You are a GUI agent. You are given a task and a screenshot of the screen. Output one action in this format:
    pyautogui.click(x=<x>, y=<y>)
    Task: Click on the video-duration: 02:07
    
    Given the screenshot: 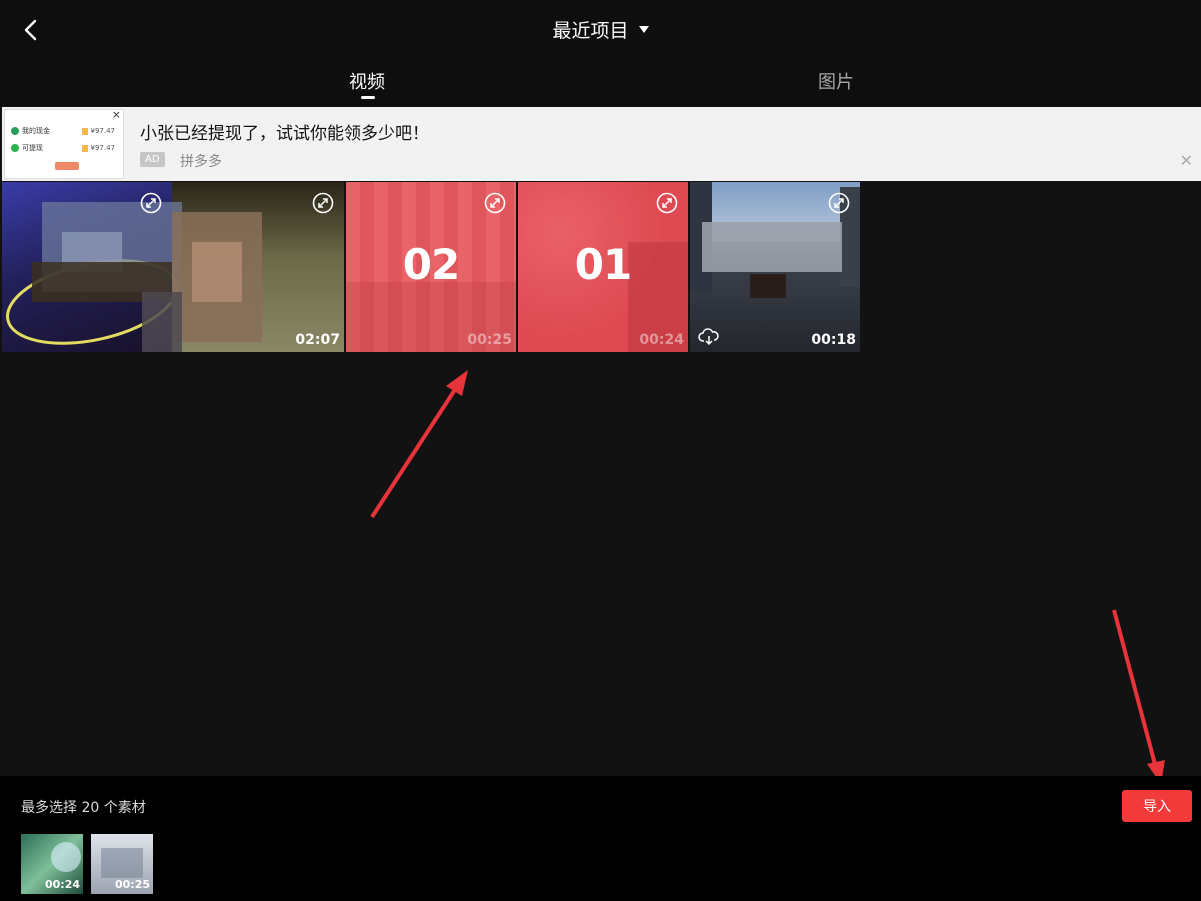 What is the action you would take?
    pyautogui.click(x=317, y=340)
    